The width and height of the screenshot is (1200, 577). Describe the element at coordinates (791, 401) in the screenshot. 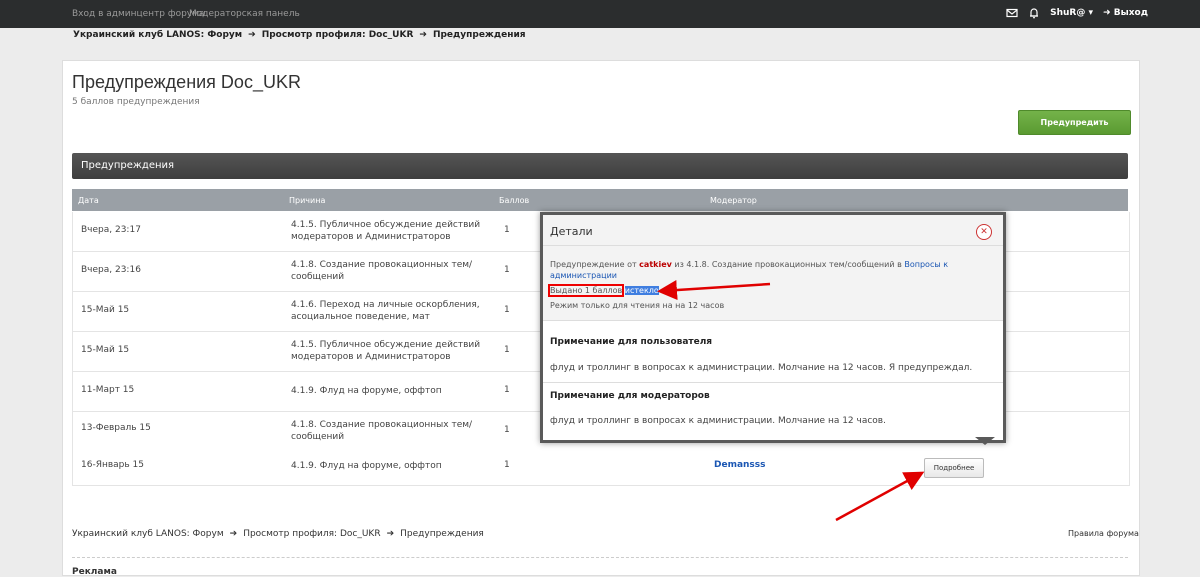

I see `annotation-layer` at that location.